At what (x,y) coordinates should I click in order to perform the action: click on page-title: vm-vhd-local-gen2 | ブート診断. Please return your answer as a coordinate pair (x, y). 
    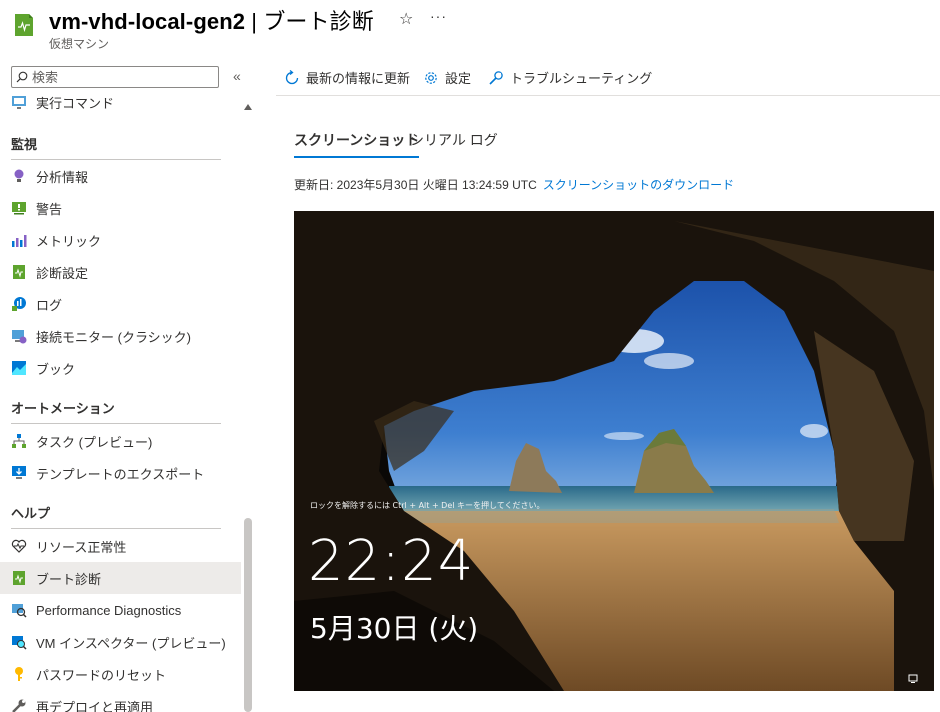
    Looking at the image, I should click on (211, 20).